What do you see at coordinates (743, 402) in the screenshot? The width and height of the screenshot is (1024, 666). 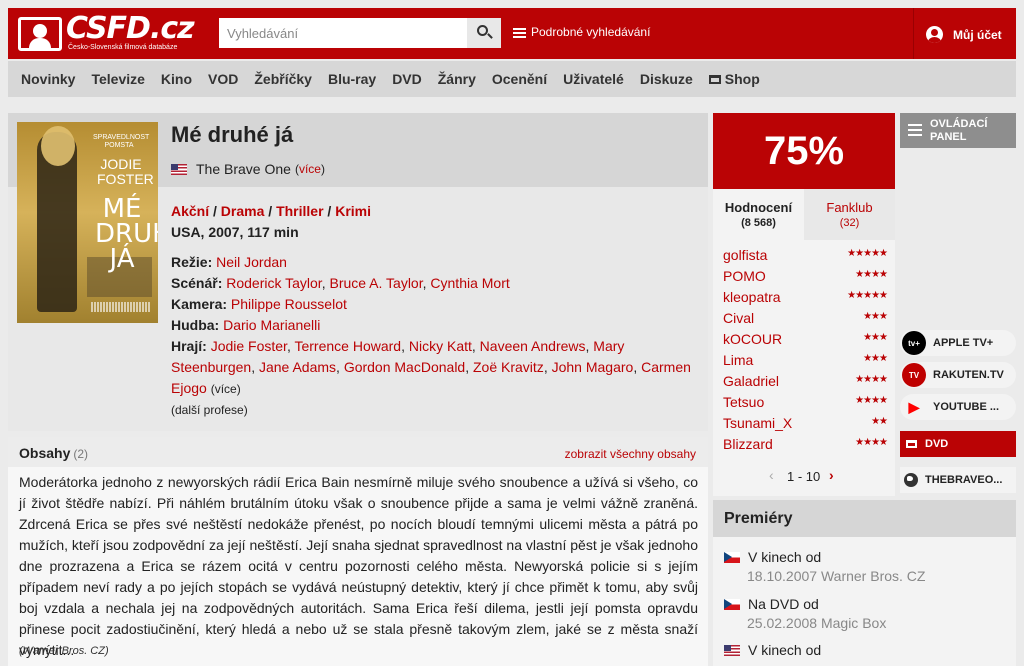 I see `user-link: Tetsuo` at bounding box center [743, 402].